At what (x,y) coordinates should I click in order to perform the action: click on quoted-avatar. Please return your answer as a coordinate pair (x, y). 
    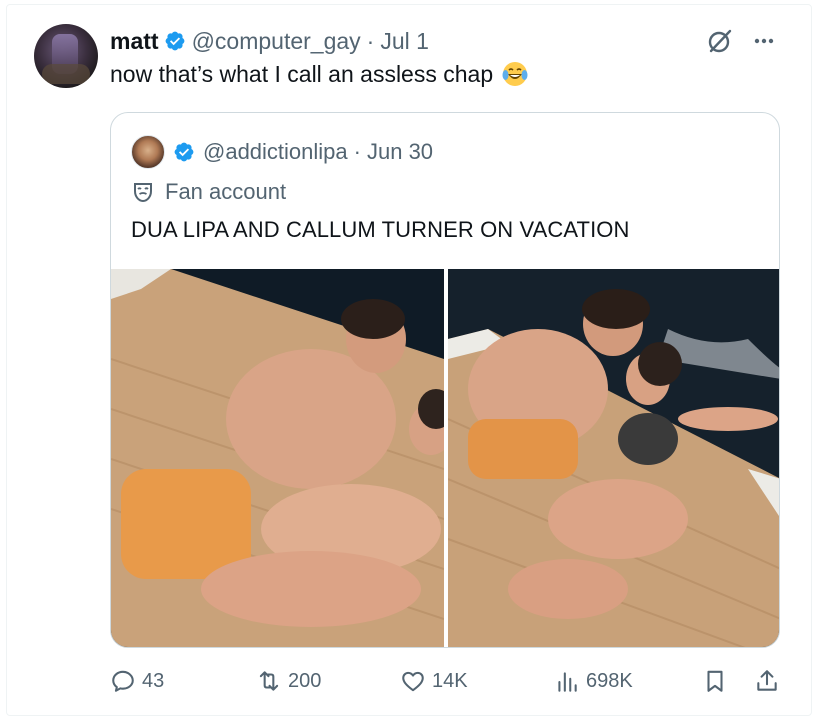
    Looking at the image, I should click on (148, 152).